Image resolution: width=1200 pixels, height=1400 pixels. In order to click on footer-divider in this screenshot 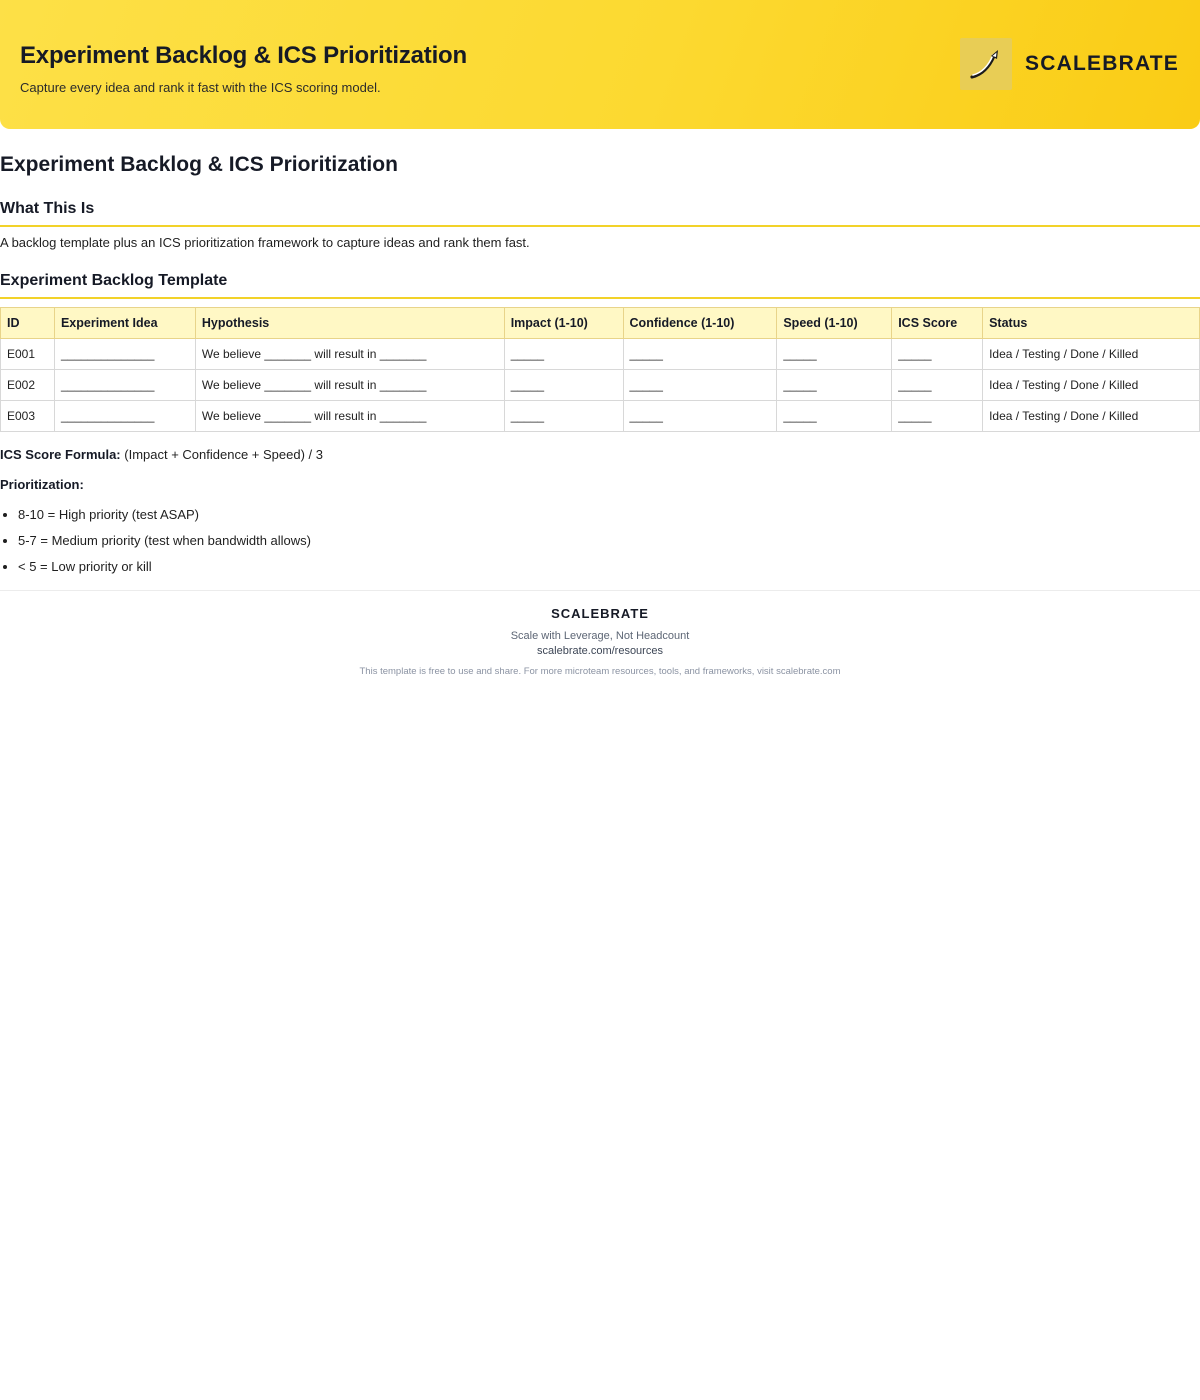, I will do `click(600, 590)`.